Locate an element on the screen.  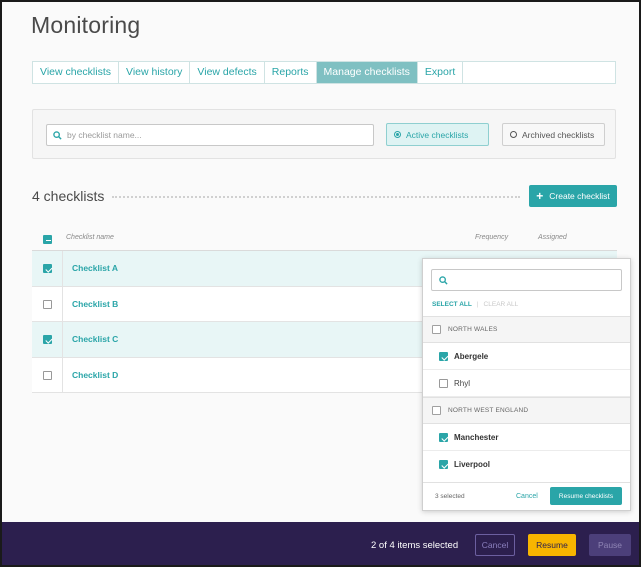
option-rhyl: Rhyl is located at coordinates (526, 383).